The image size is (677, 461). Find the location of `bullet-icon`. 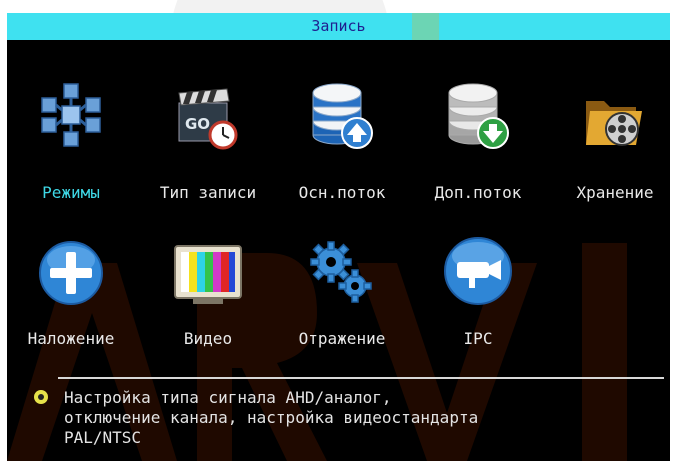

bullet-icon is located at coordinates (41, 397).